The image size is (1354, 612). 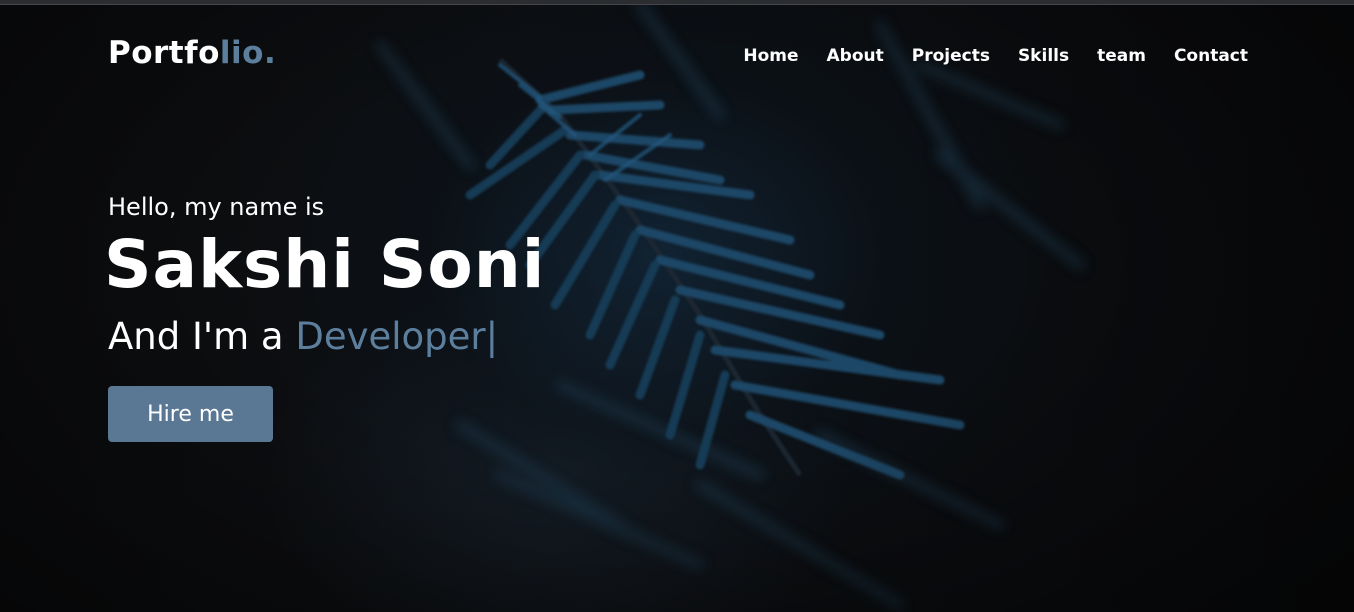 What do you see at coordinates (190, 414) in the screenshot?
I see `hire-me-button: Hire me` at bounding box center [190, 414].